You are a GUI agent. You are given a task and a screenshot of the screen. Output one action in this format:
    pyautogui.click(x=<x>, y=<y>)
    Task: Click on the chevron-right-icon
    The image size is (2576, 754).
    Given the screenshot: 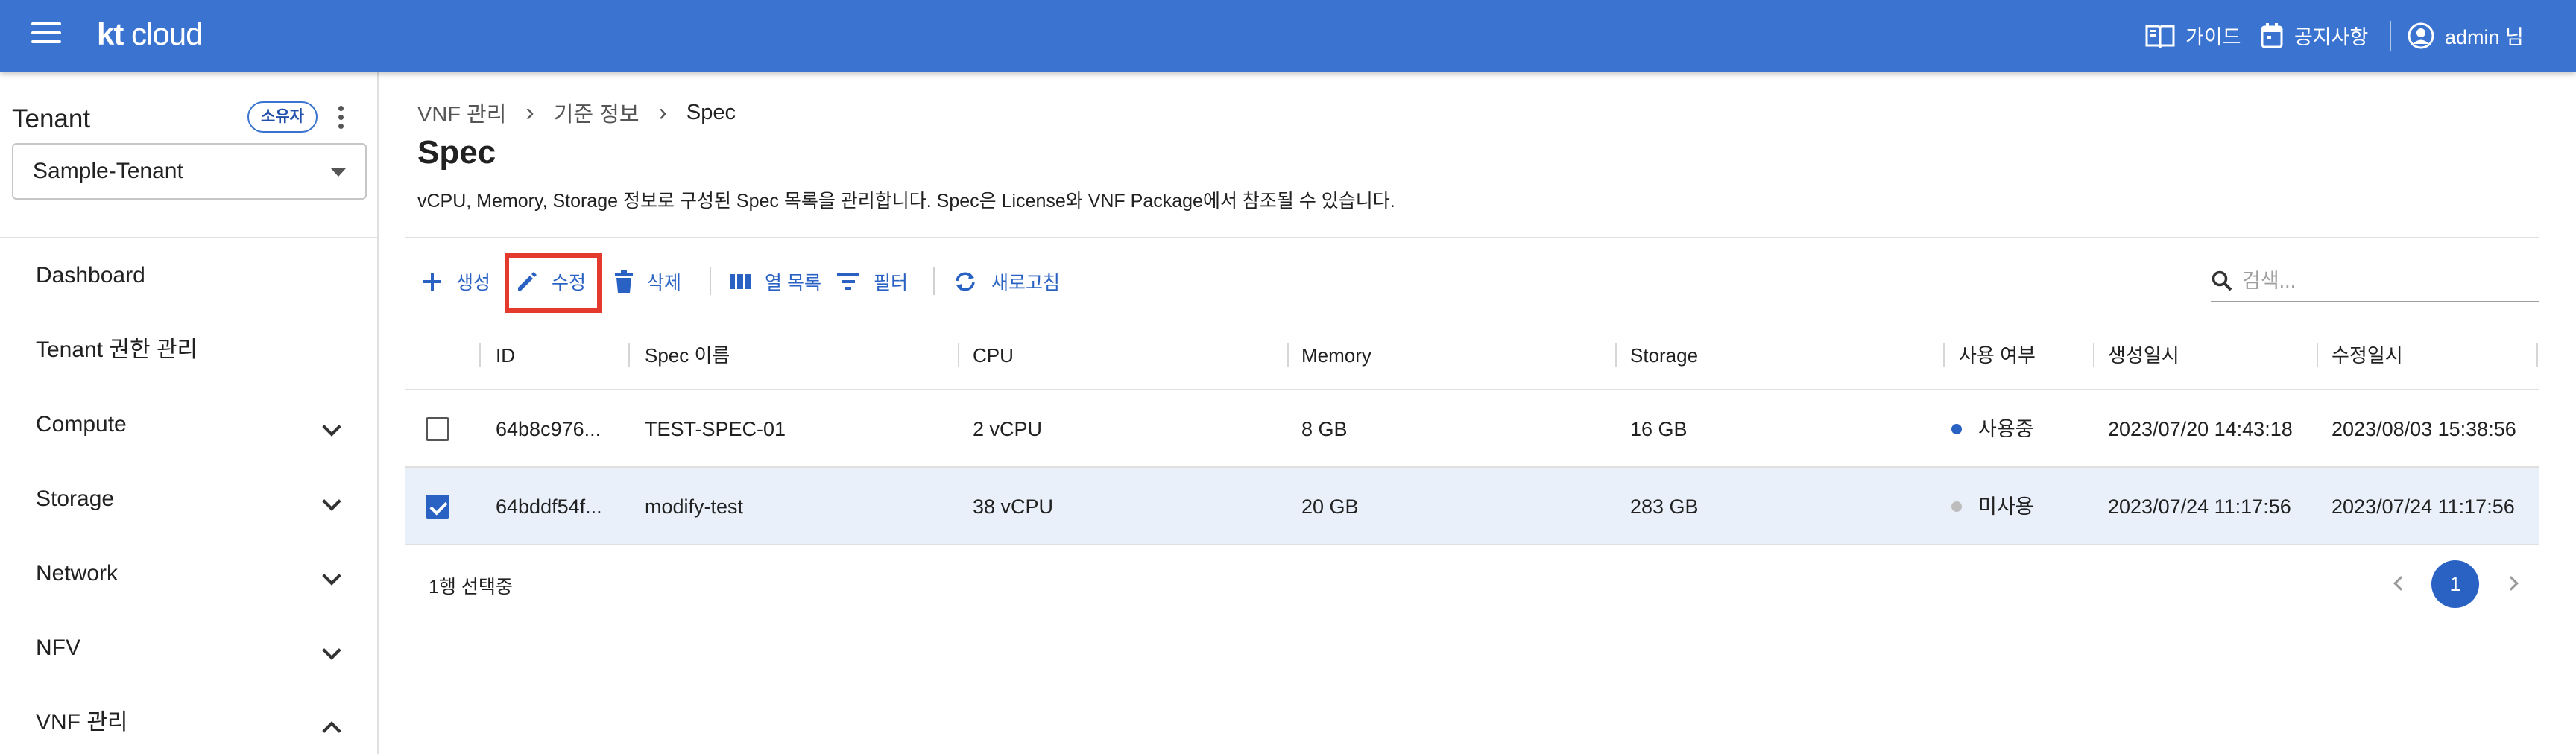 What is the action you would take?
    pyautogui.click(x=2511, y=583)
    